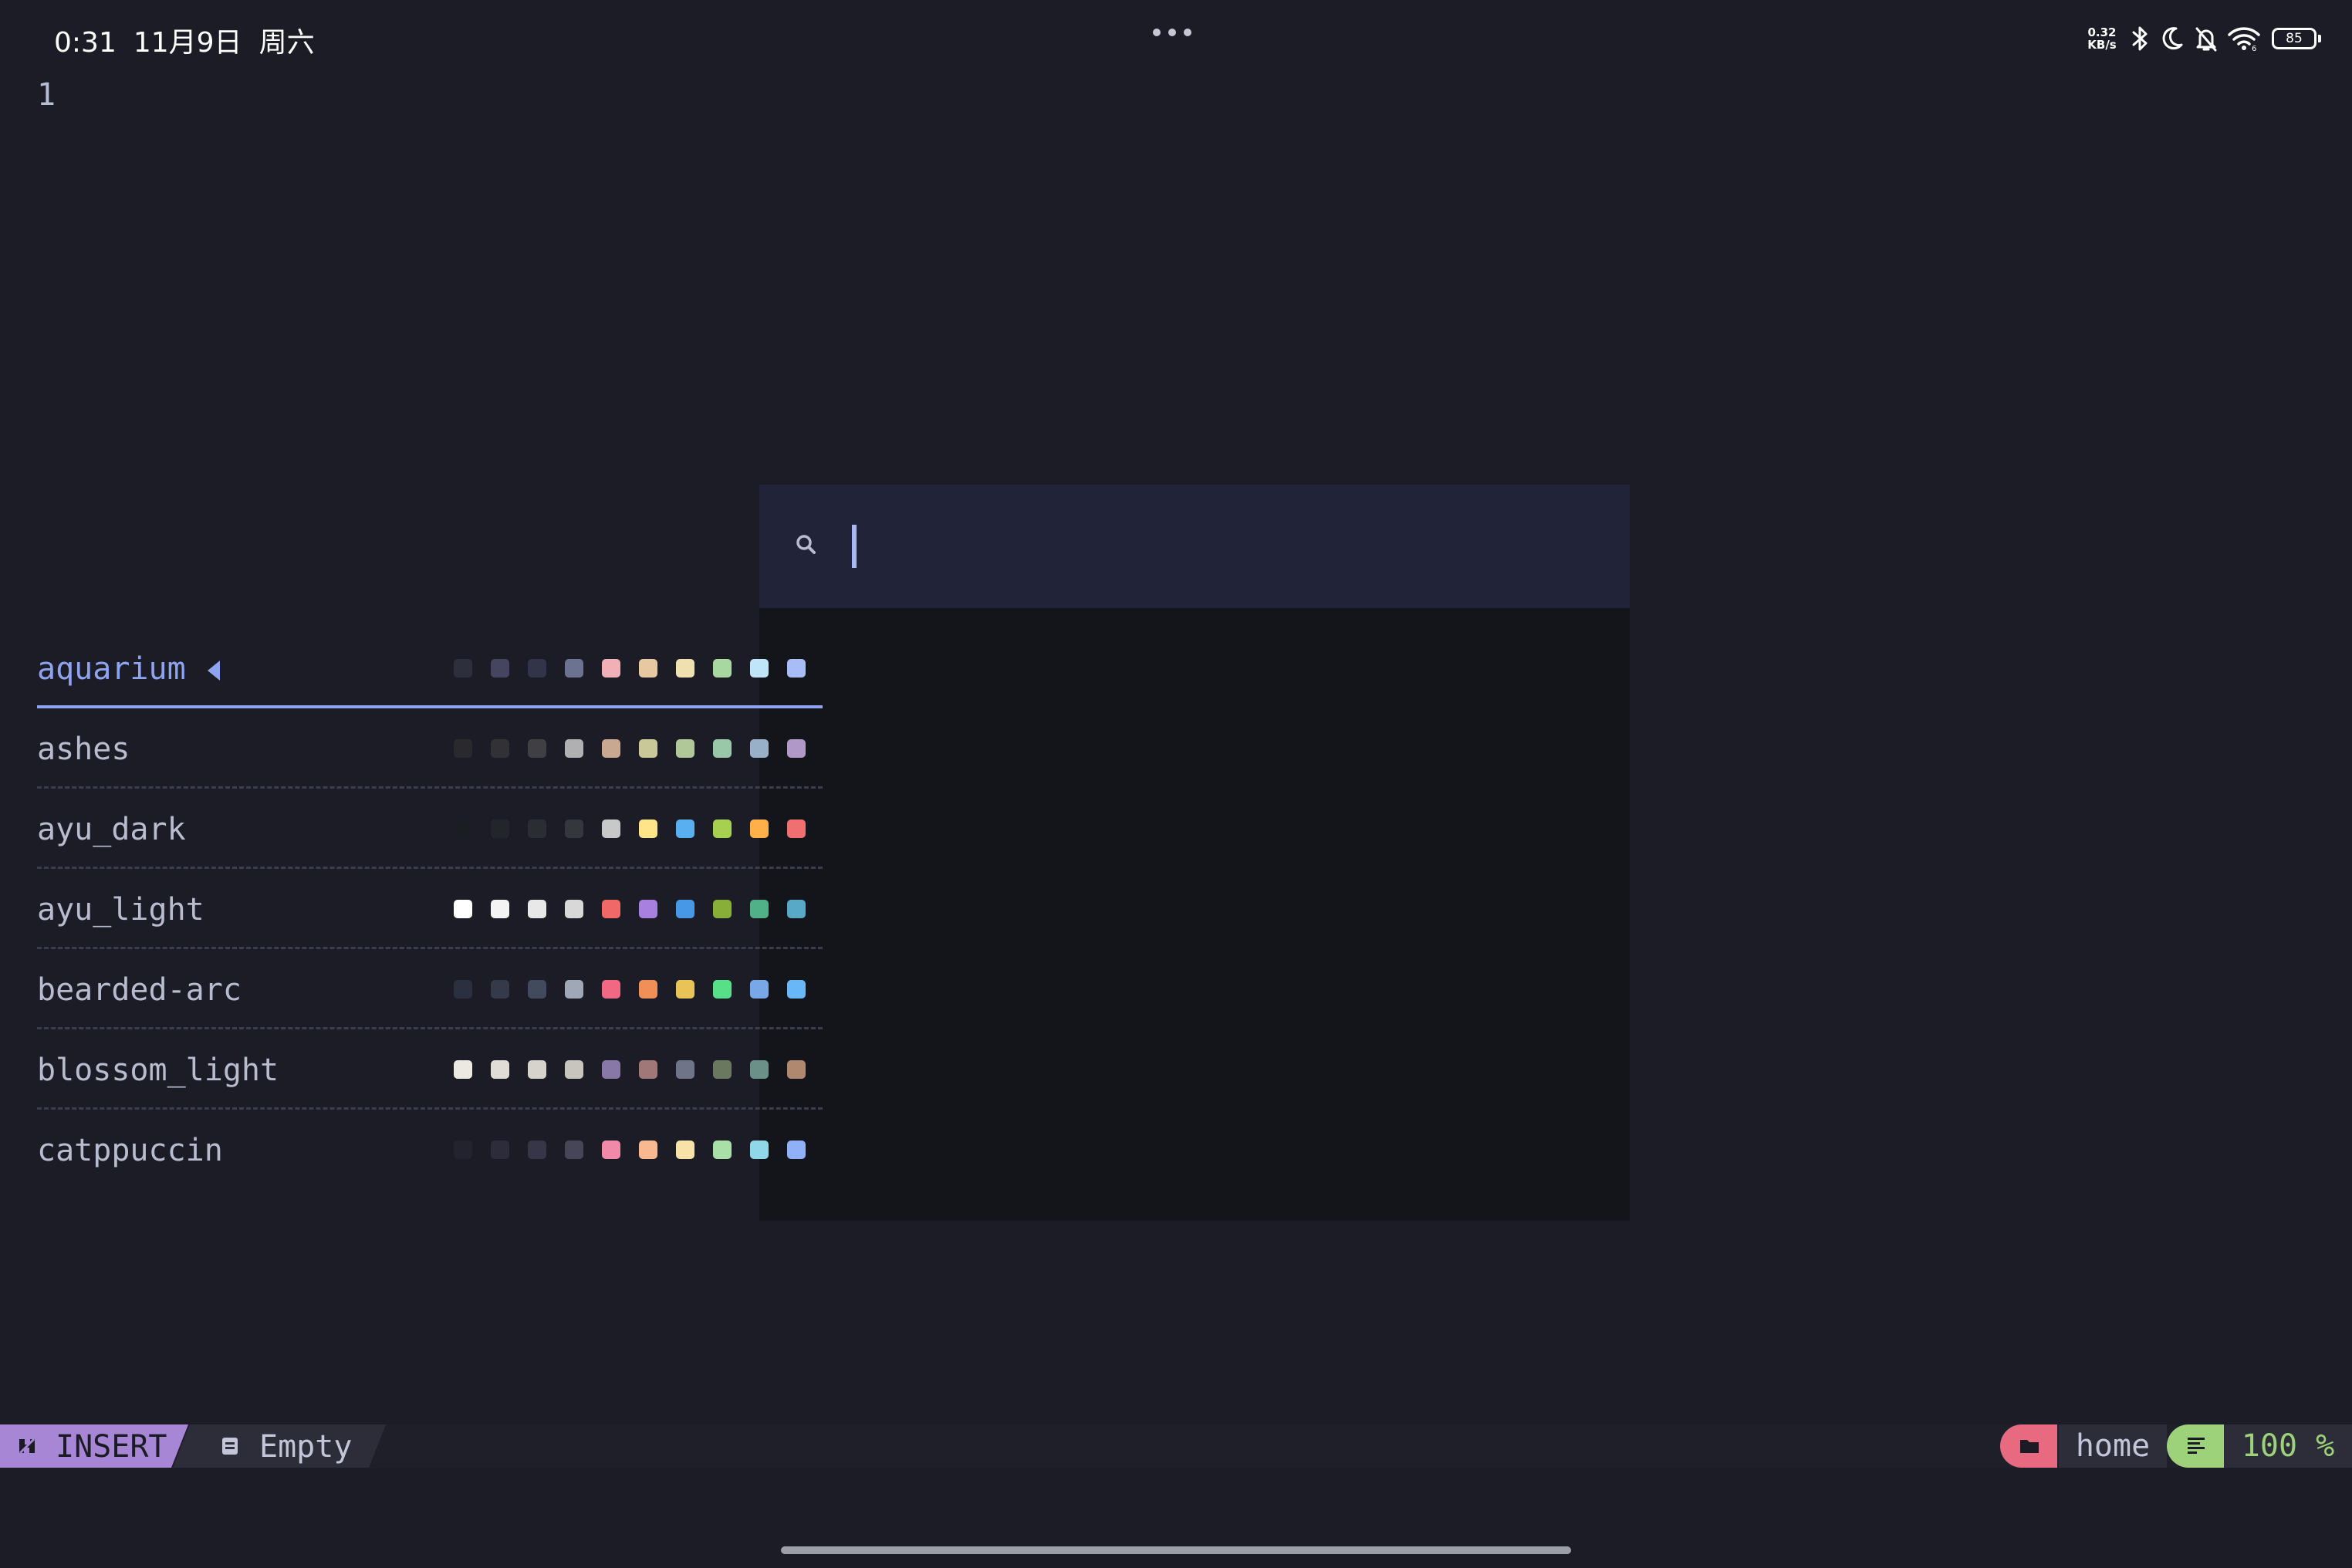 This screenshot has width=2352, height=1568. What do you see at coordinates (1176, 32) in the screenshot?
I see `more-dots-icon` at bounding box center [1176, 32].